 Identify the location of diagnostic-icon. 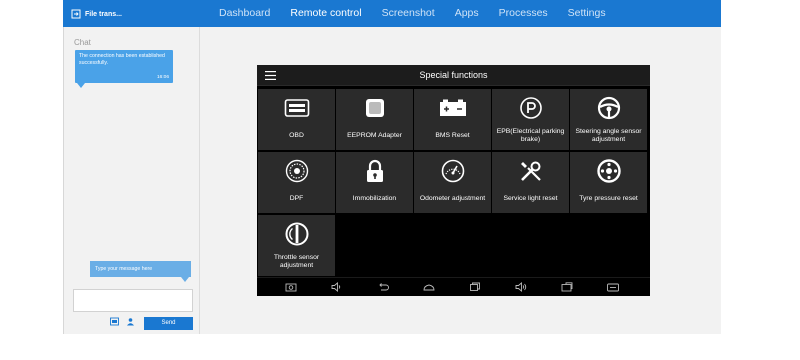
(567, 287).